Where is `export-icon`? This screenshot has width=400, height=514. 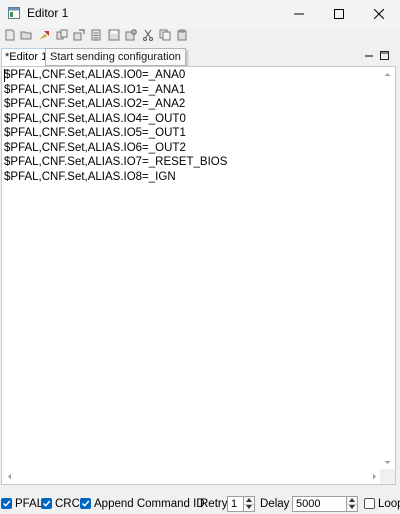 export-icon is located at coordinates (79, 35).